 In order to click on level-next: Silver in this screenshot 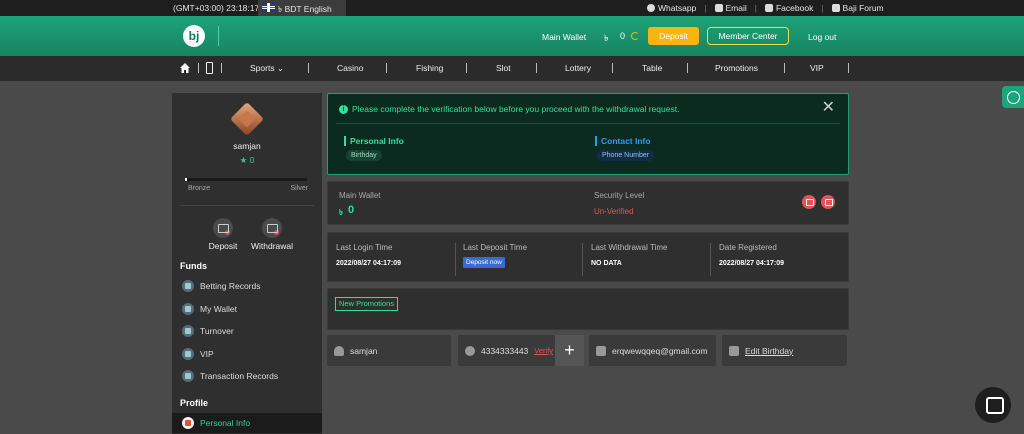, I will do `click(299, 188)`.